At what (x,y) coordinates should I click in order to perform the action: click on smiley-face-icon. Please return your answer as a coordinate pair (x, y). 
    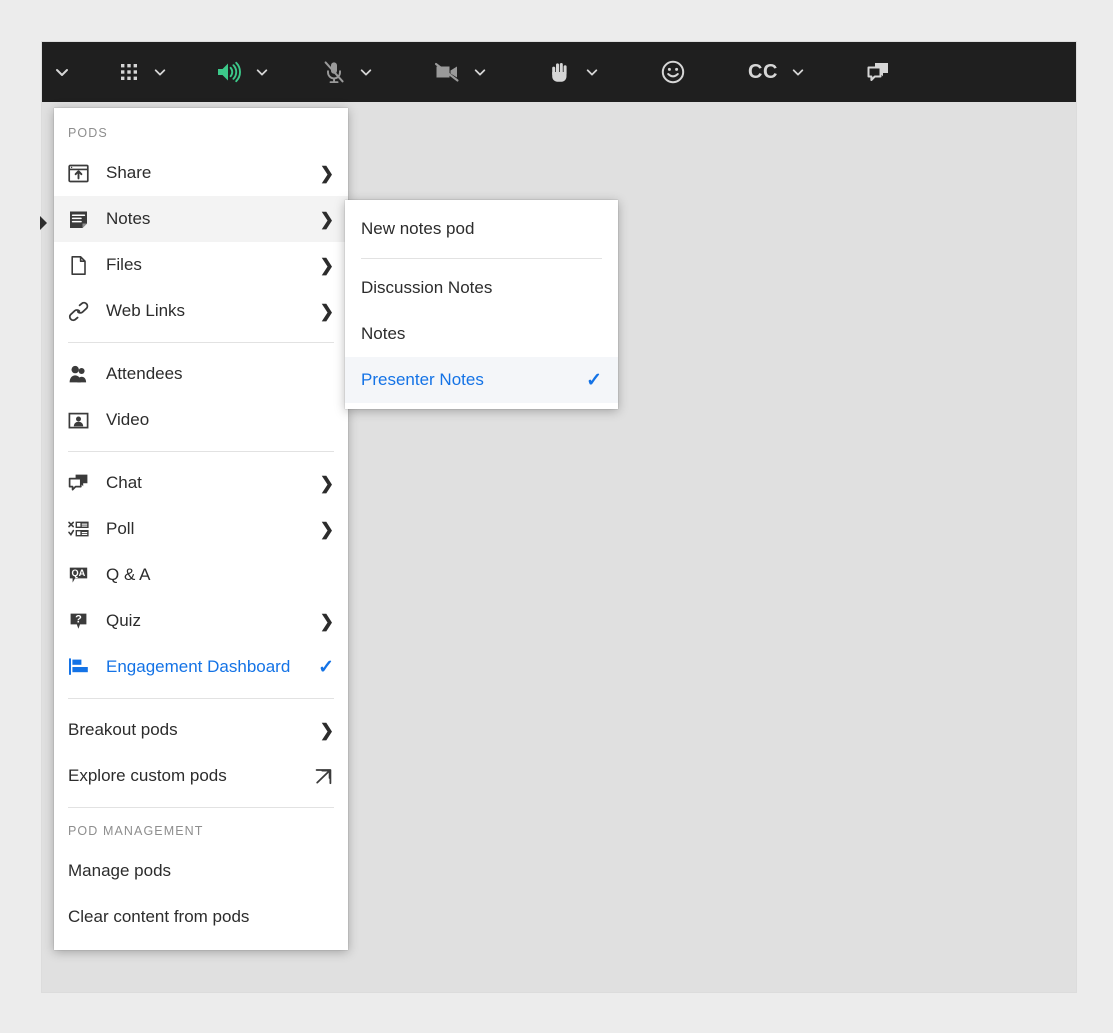
    Looking at the image, I should click on (673, 72).